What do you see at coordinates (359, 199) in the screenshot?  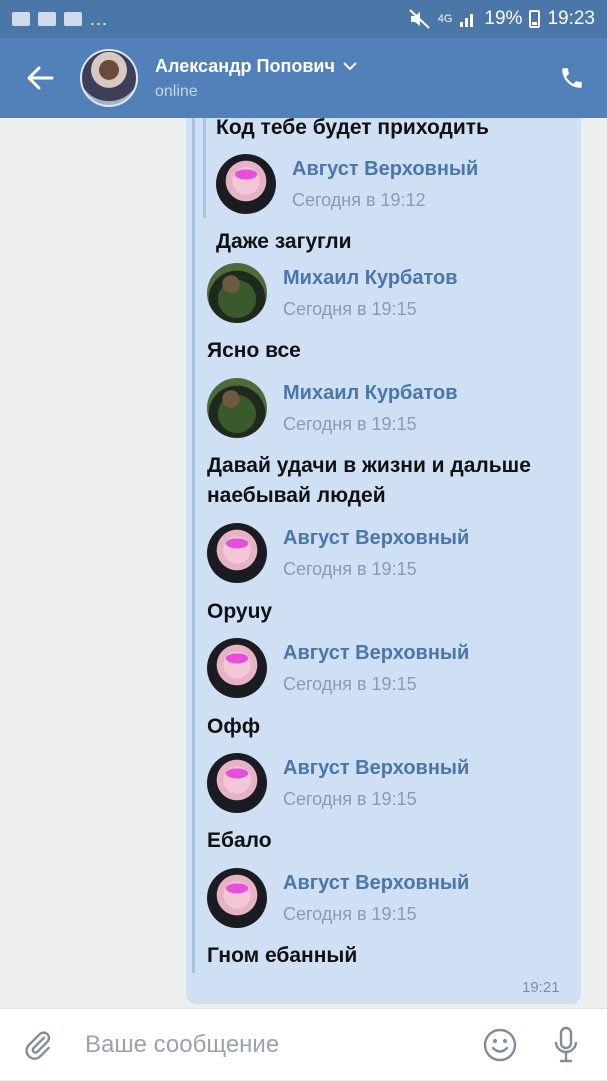 I see `message-date: Сегодня в 19:12` at bounding box center [359, 199].